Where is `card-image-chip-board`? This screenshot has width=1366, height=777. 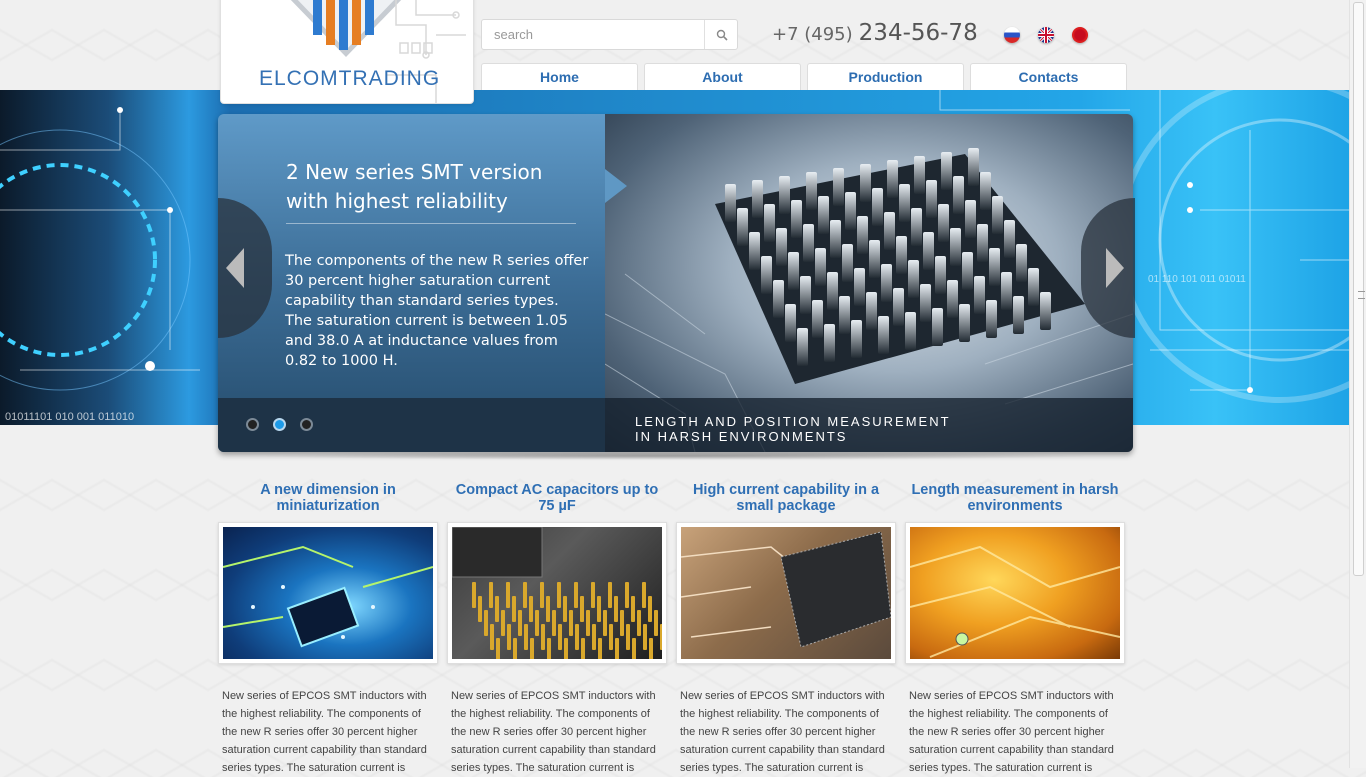
card-image-chip-board is located at coordinates (786, 593).